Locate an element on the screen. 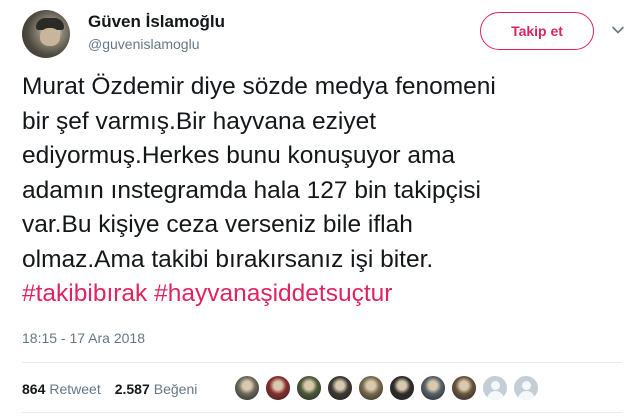 The width and height of the screenshot is (644, 418). chevron-down-icon is located at coordinates (618, 30).